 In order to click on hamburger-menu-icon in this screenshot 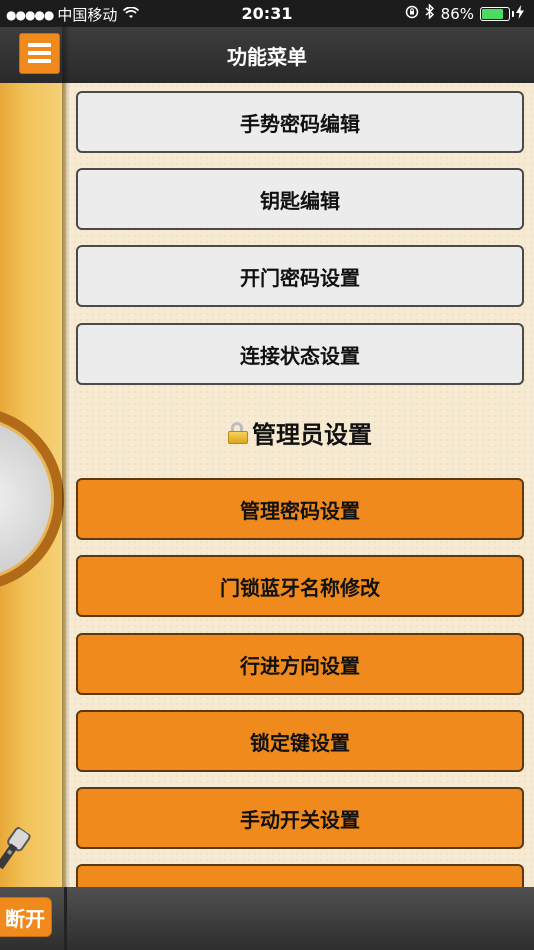, I will do `click(39, 53)`.